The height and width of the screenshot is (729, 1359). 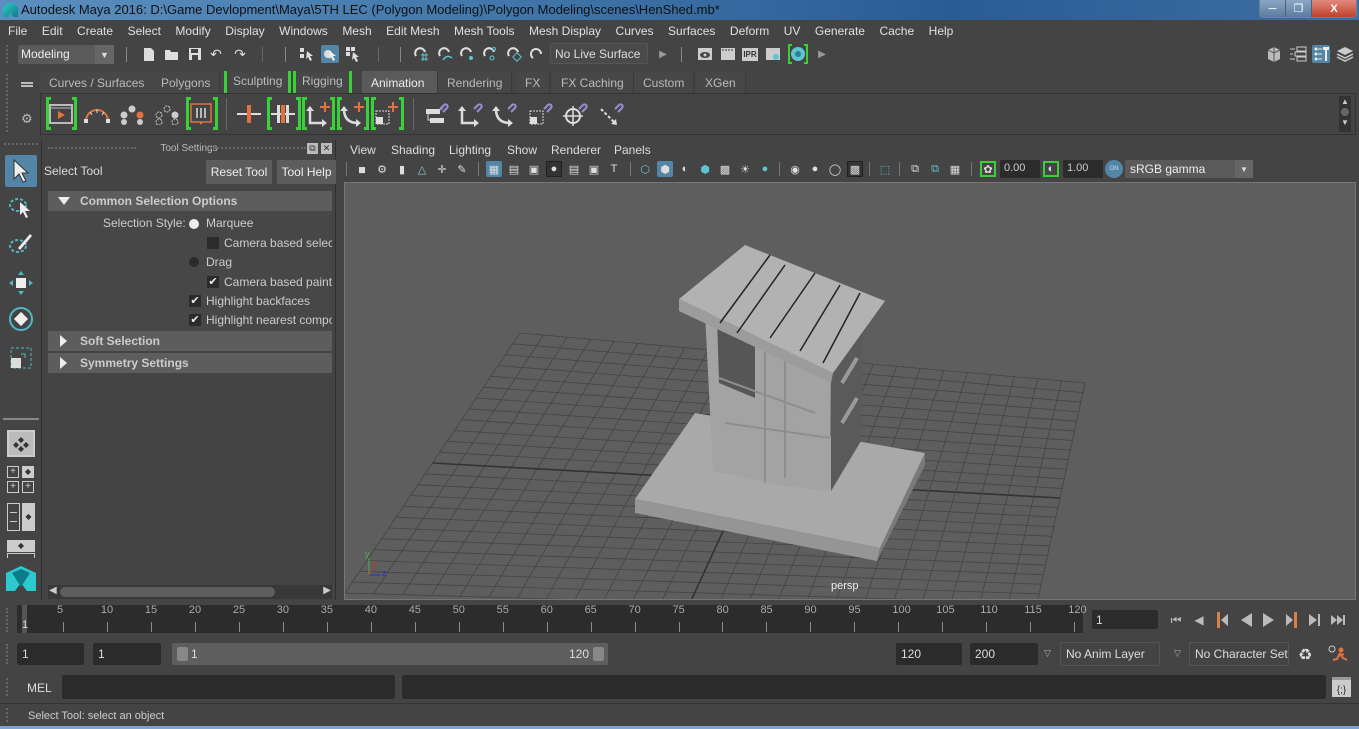 What do you see at coordinates (7, 54) in the screenshot?
I see `status-line-grip` at bounding box center [7, 54].